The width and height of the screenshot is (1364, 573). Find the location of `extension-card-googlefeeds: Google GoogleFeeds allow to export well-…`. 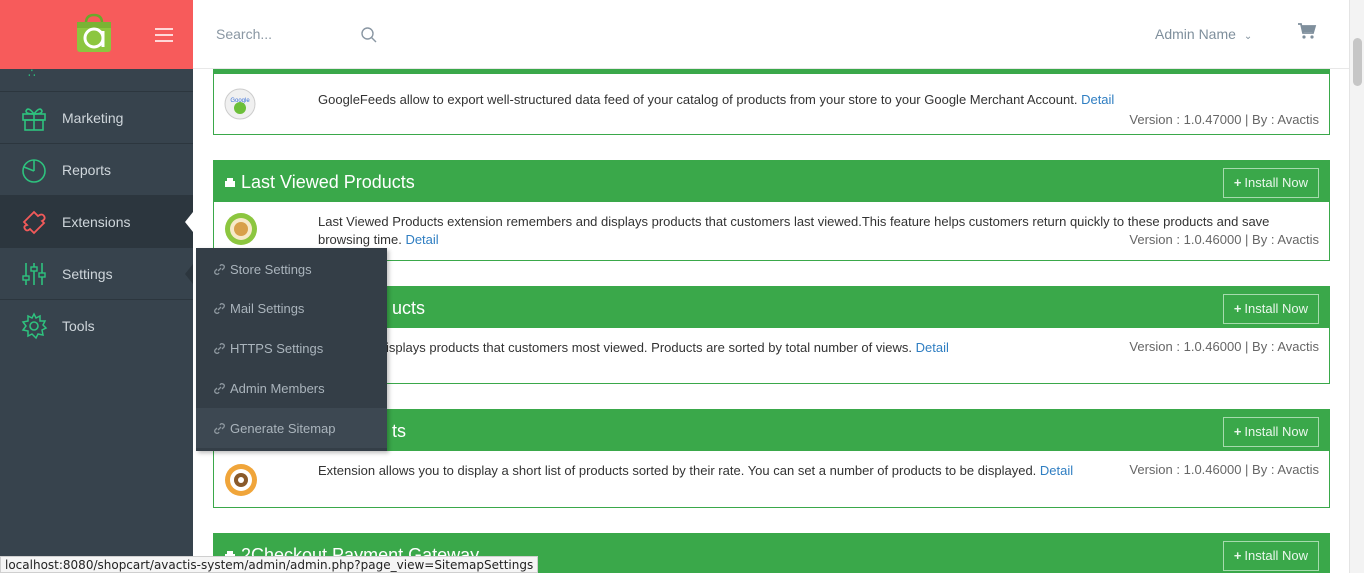

extension-card-googlefeeds: Google GoogleFeeds allow to export well-… is located at coordinates (771, 102).